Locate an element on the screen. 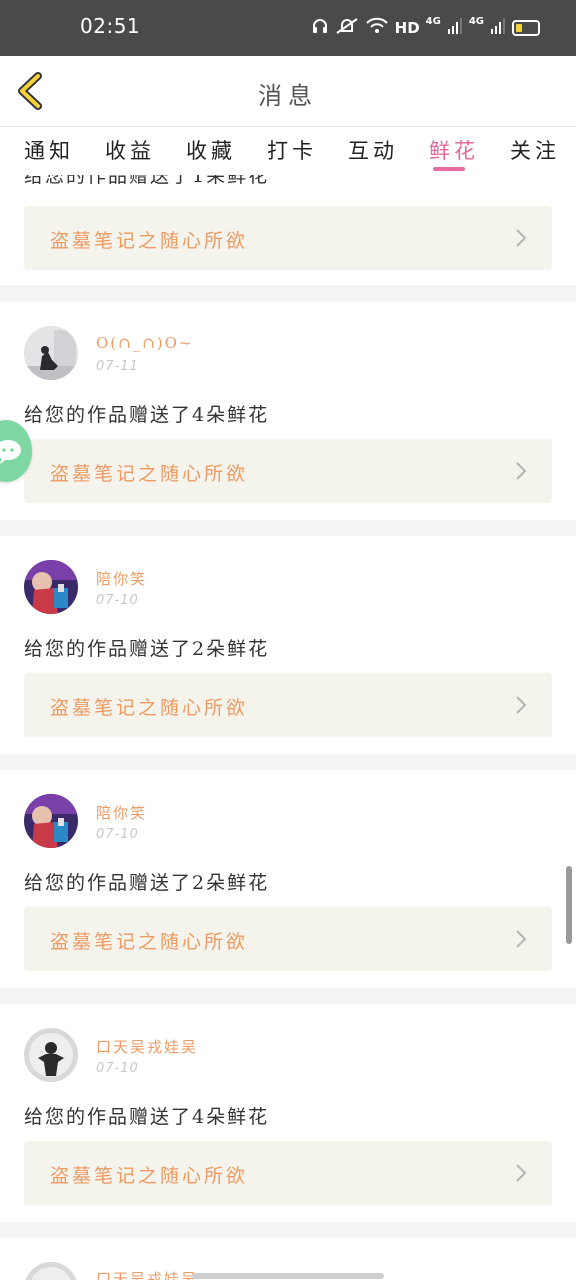 The width and height of the screenshot is (576, 1280). app-header: 消息 is located at coordinates (288, 91).